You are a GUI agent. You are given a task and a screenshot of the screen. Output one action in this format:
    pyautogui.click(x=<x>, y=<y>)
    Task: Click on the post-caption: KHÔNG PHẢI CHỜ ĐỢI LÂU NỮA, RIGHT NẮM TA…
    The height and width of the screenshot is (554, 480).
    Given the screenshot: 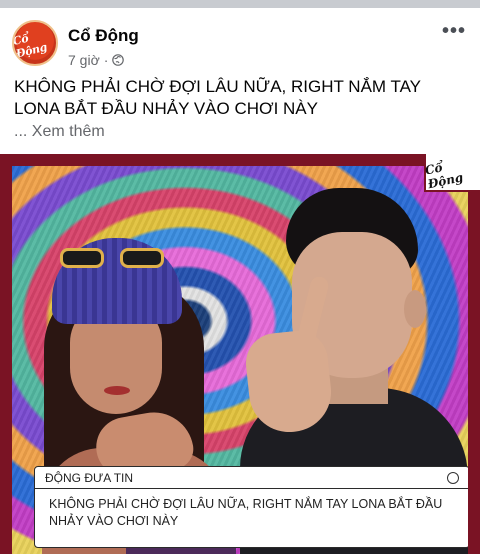 What is the action you would take?
    pyautogui.click(x=217, y=97)
    